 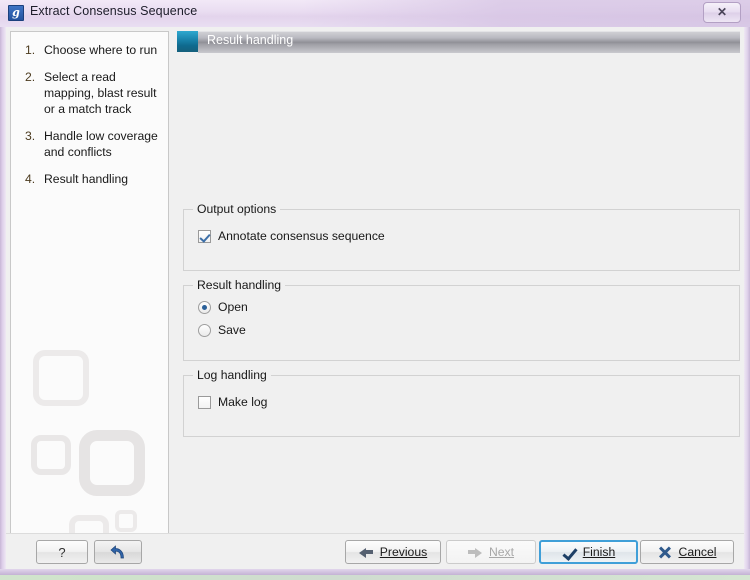 I want to click on reset-arrow-icon, so click(x=118, y=552).